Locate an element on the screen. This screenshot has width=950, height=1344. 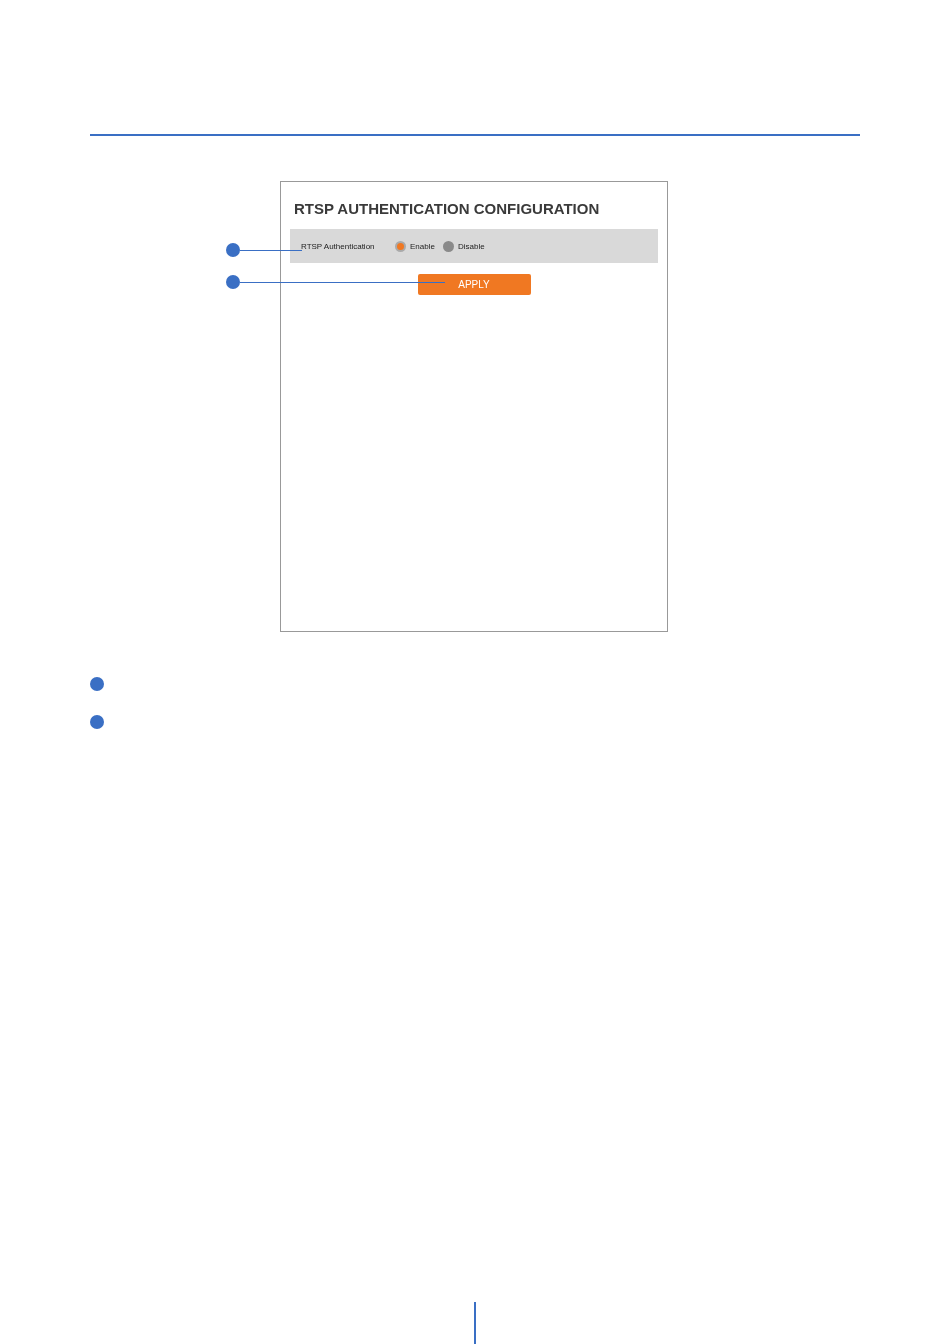
radio-label: Enable is located at coordinates (422, 246).